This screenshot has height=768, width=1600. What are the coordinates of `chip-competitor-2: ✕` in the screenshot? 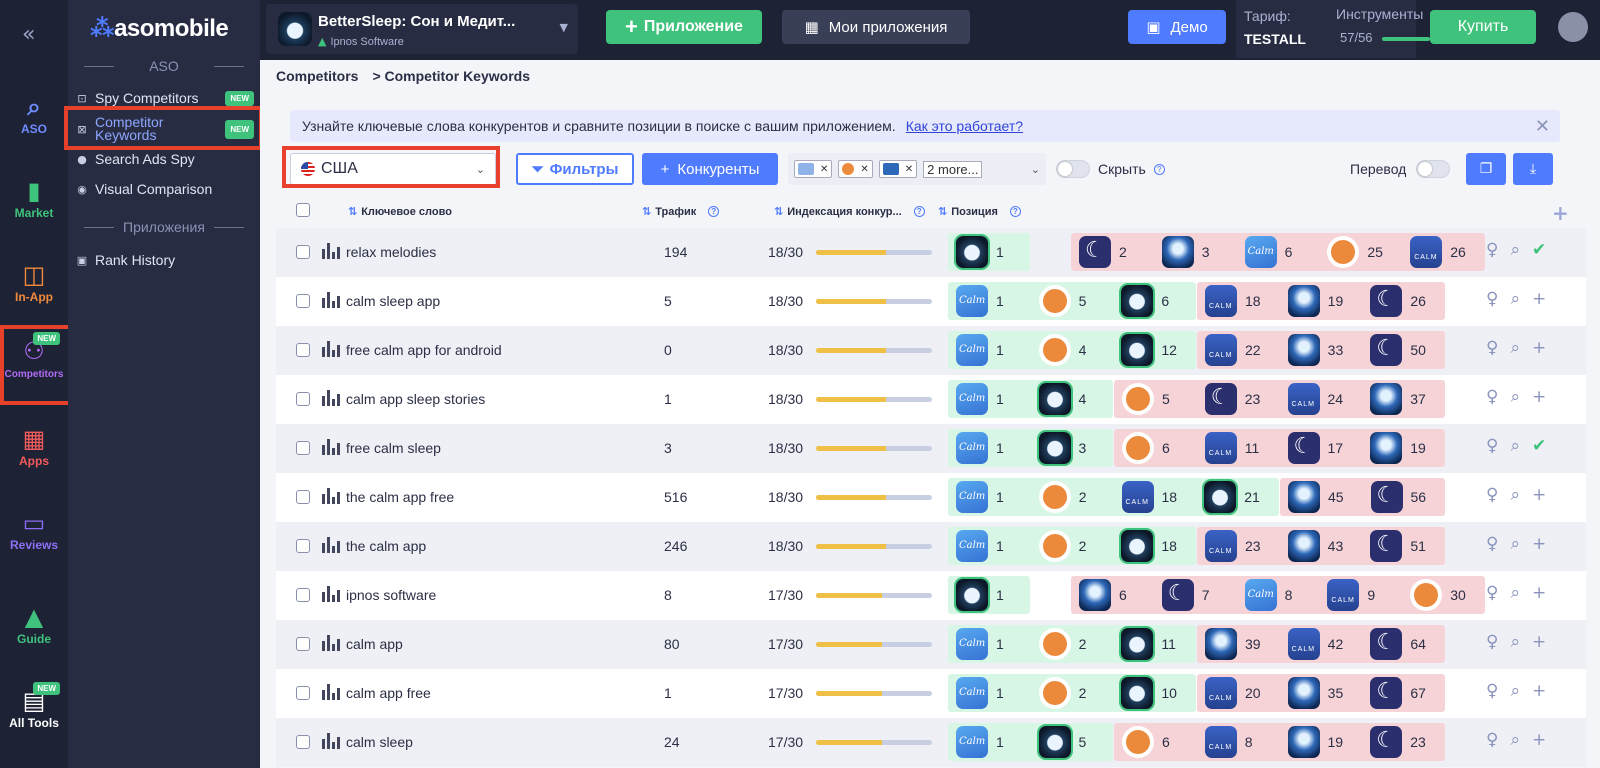 It's located at (855, 169).